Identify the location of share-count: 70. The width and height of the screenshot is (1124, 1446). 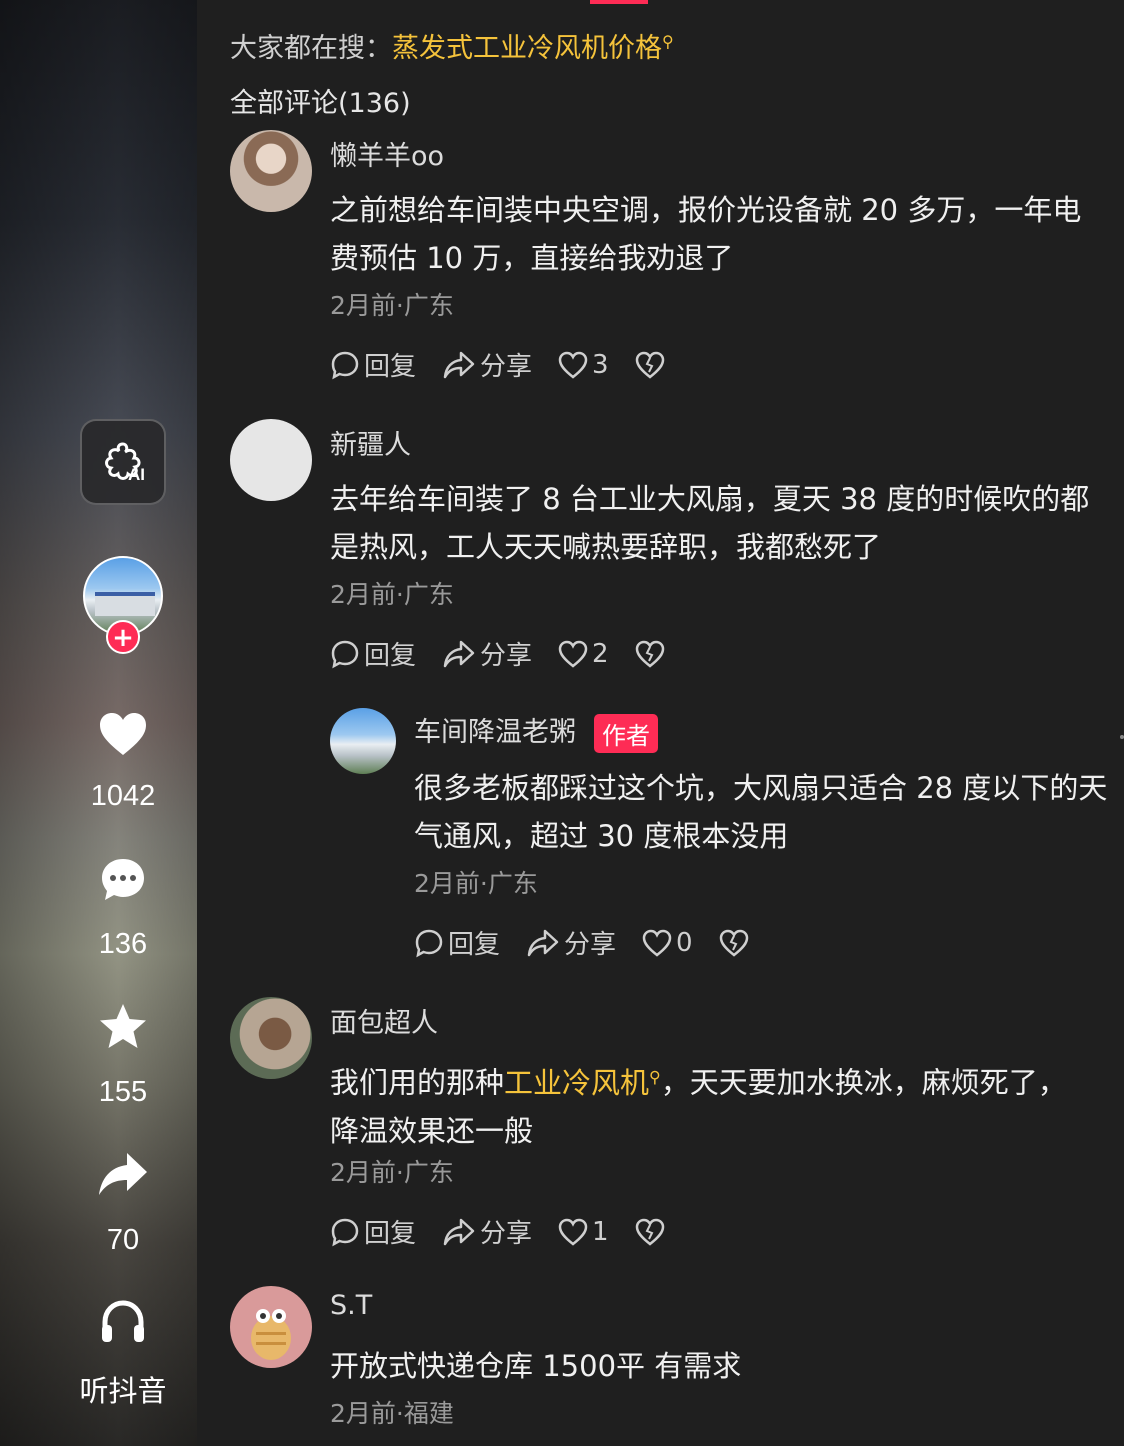
(123, 1240).